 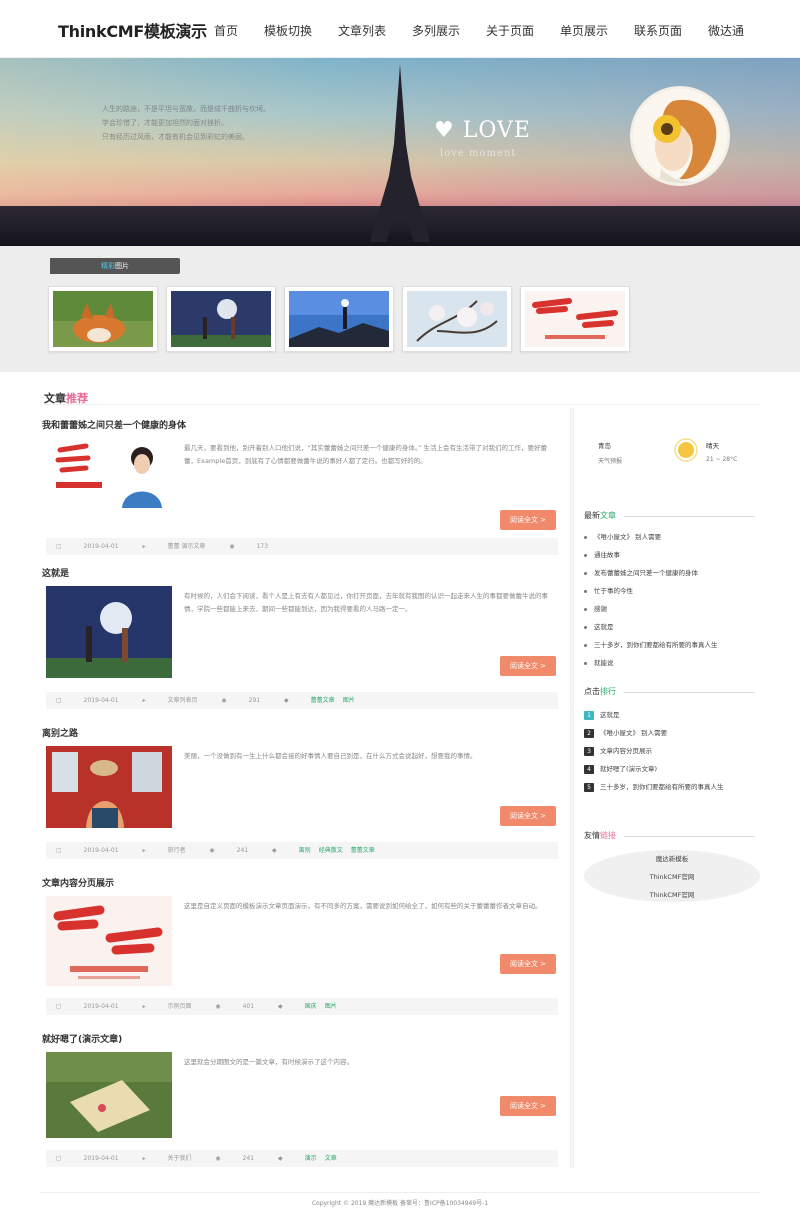 What do you see at coordinates (82, 1038) in the screenshot?
I see `article-title: 就好嗯了(演示文章)` at bounding box center [82, 1038].